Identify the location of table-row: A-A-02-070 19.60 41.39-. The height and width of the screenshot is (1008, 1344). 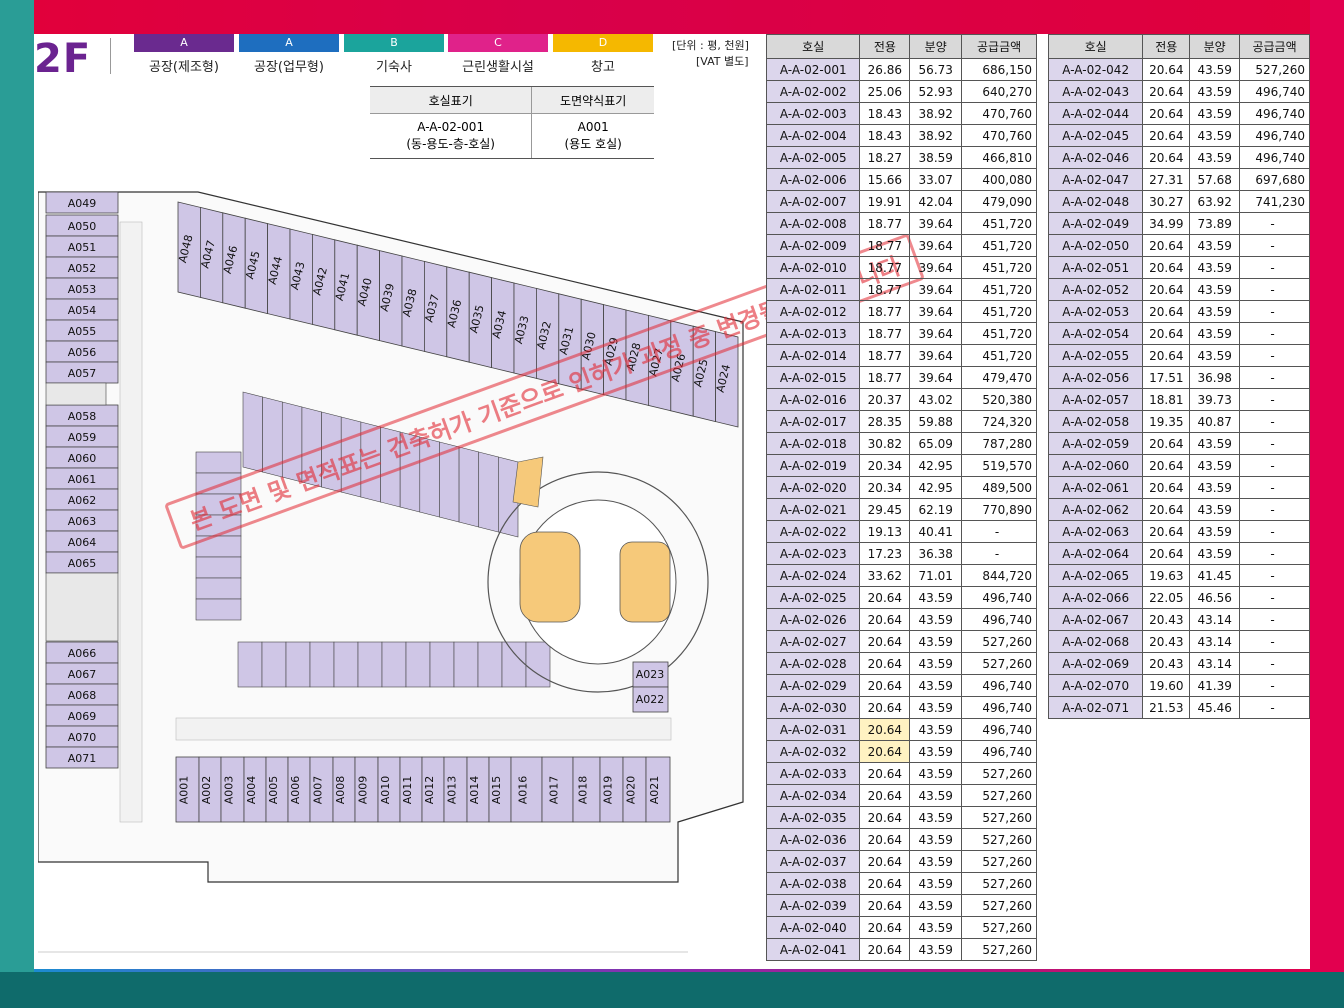
(1178, 685).